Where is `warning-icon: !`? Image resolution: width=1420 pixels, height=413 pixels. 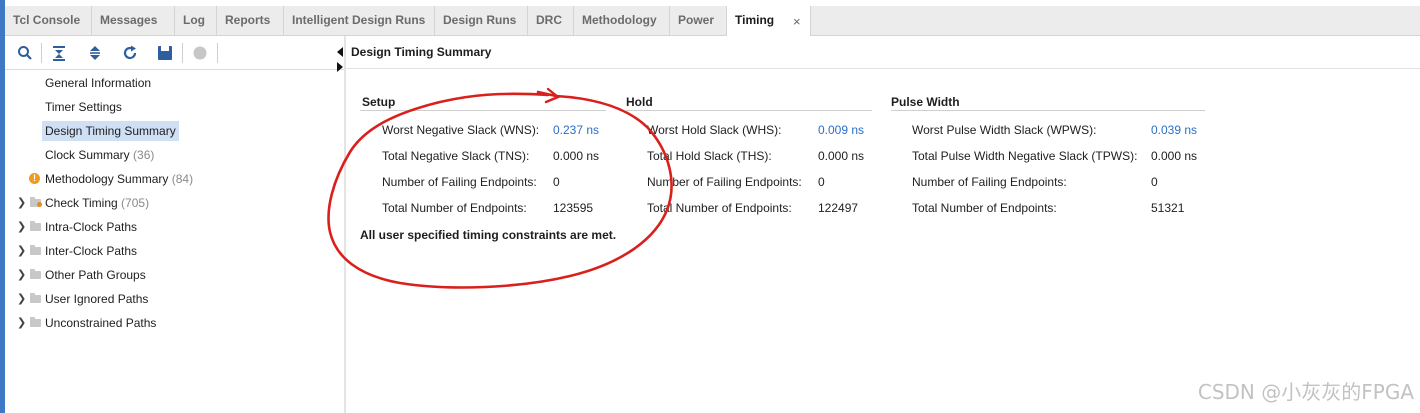
warning-icon: ! is located at coordinates (34, 178).